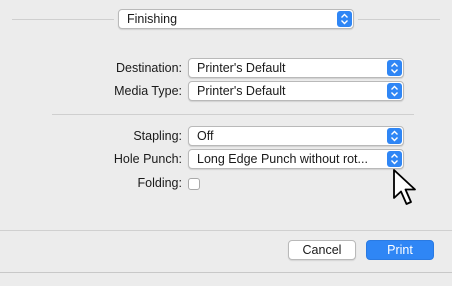  What do you see at coordinates (241, 91) in the screenshot?
I see `media-type-value: Printer's Default` at bounding box center [241, 91].